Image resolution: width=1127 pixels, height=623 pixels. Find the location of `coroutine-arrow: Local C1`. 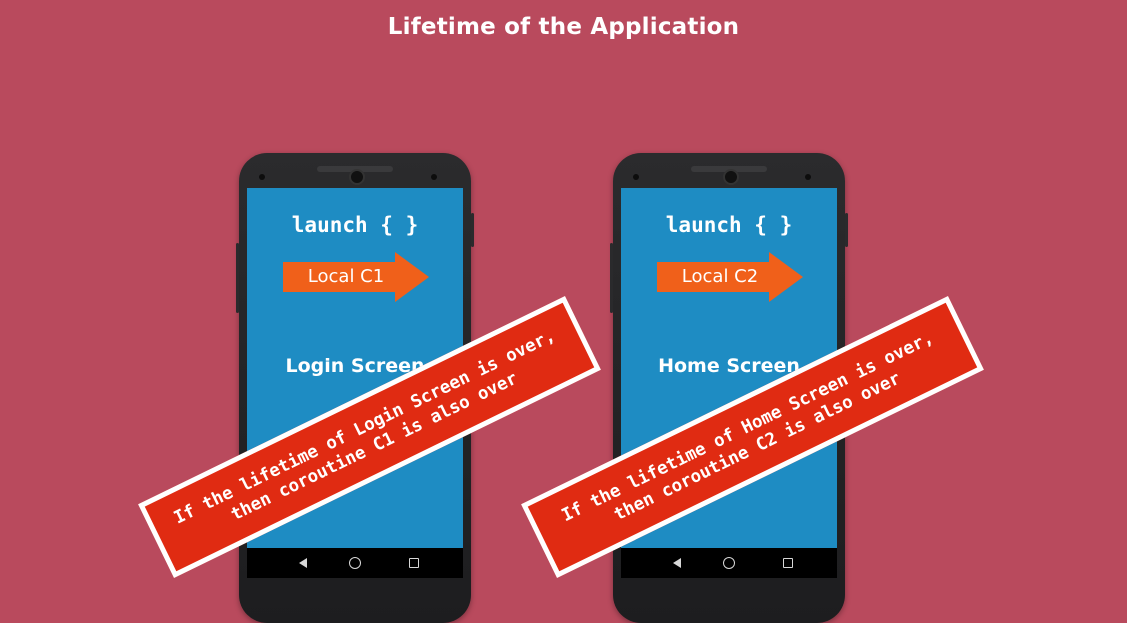

coroutine-arrow: Local C1 is located at coordinates (356, 277).